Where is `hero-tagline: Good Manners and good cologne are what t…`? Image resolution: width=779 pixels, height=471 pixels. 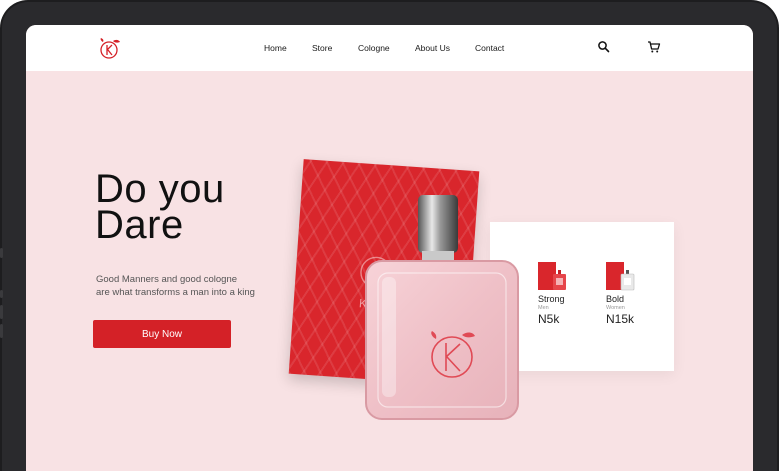 hero-tagline: Good Manners and good cologne are what t… is located at coordinates (196, 286).